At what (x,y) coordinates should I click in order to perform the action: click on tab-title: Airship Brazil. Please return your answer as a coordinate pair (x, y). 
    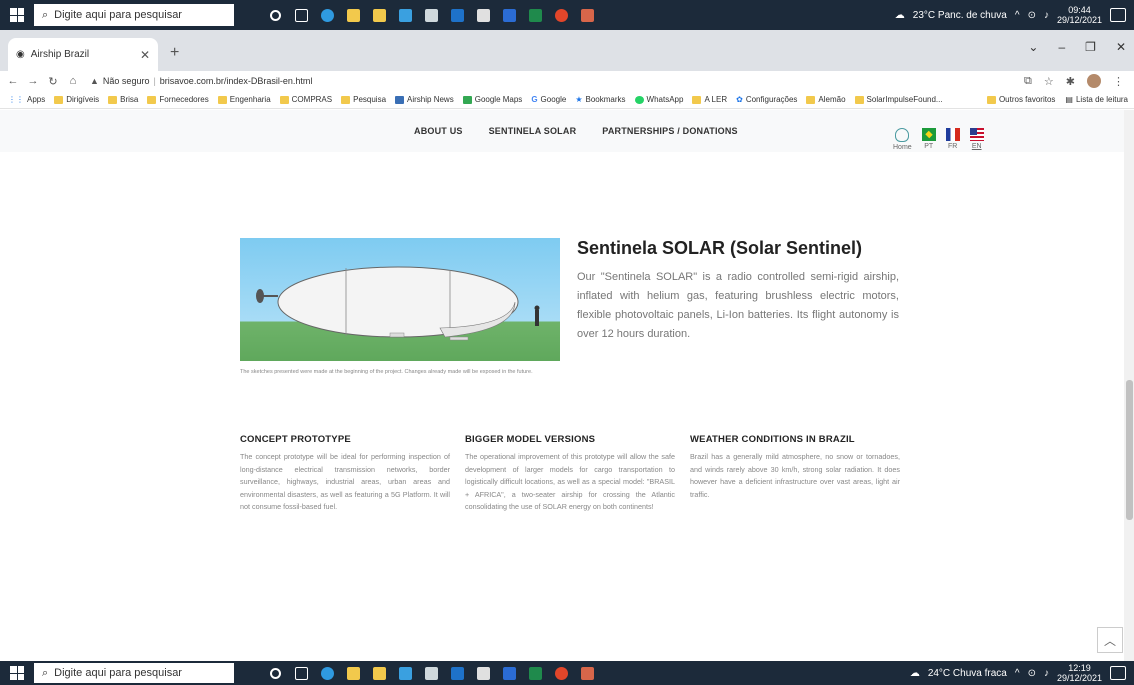
    Looking at the image, I should click on (60, 54).